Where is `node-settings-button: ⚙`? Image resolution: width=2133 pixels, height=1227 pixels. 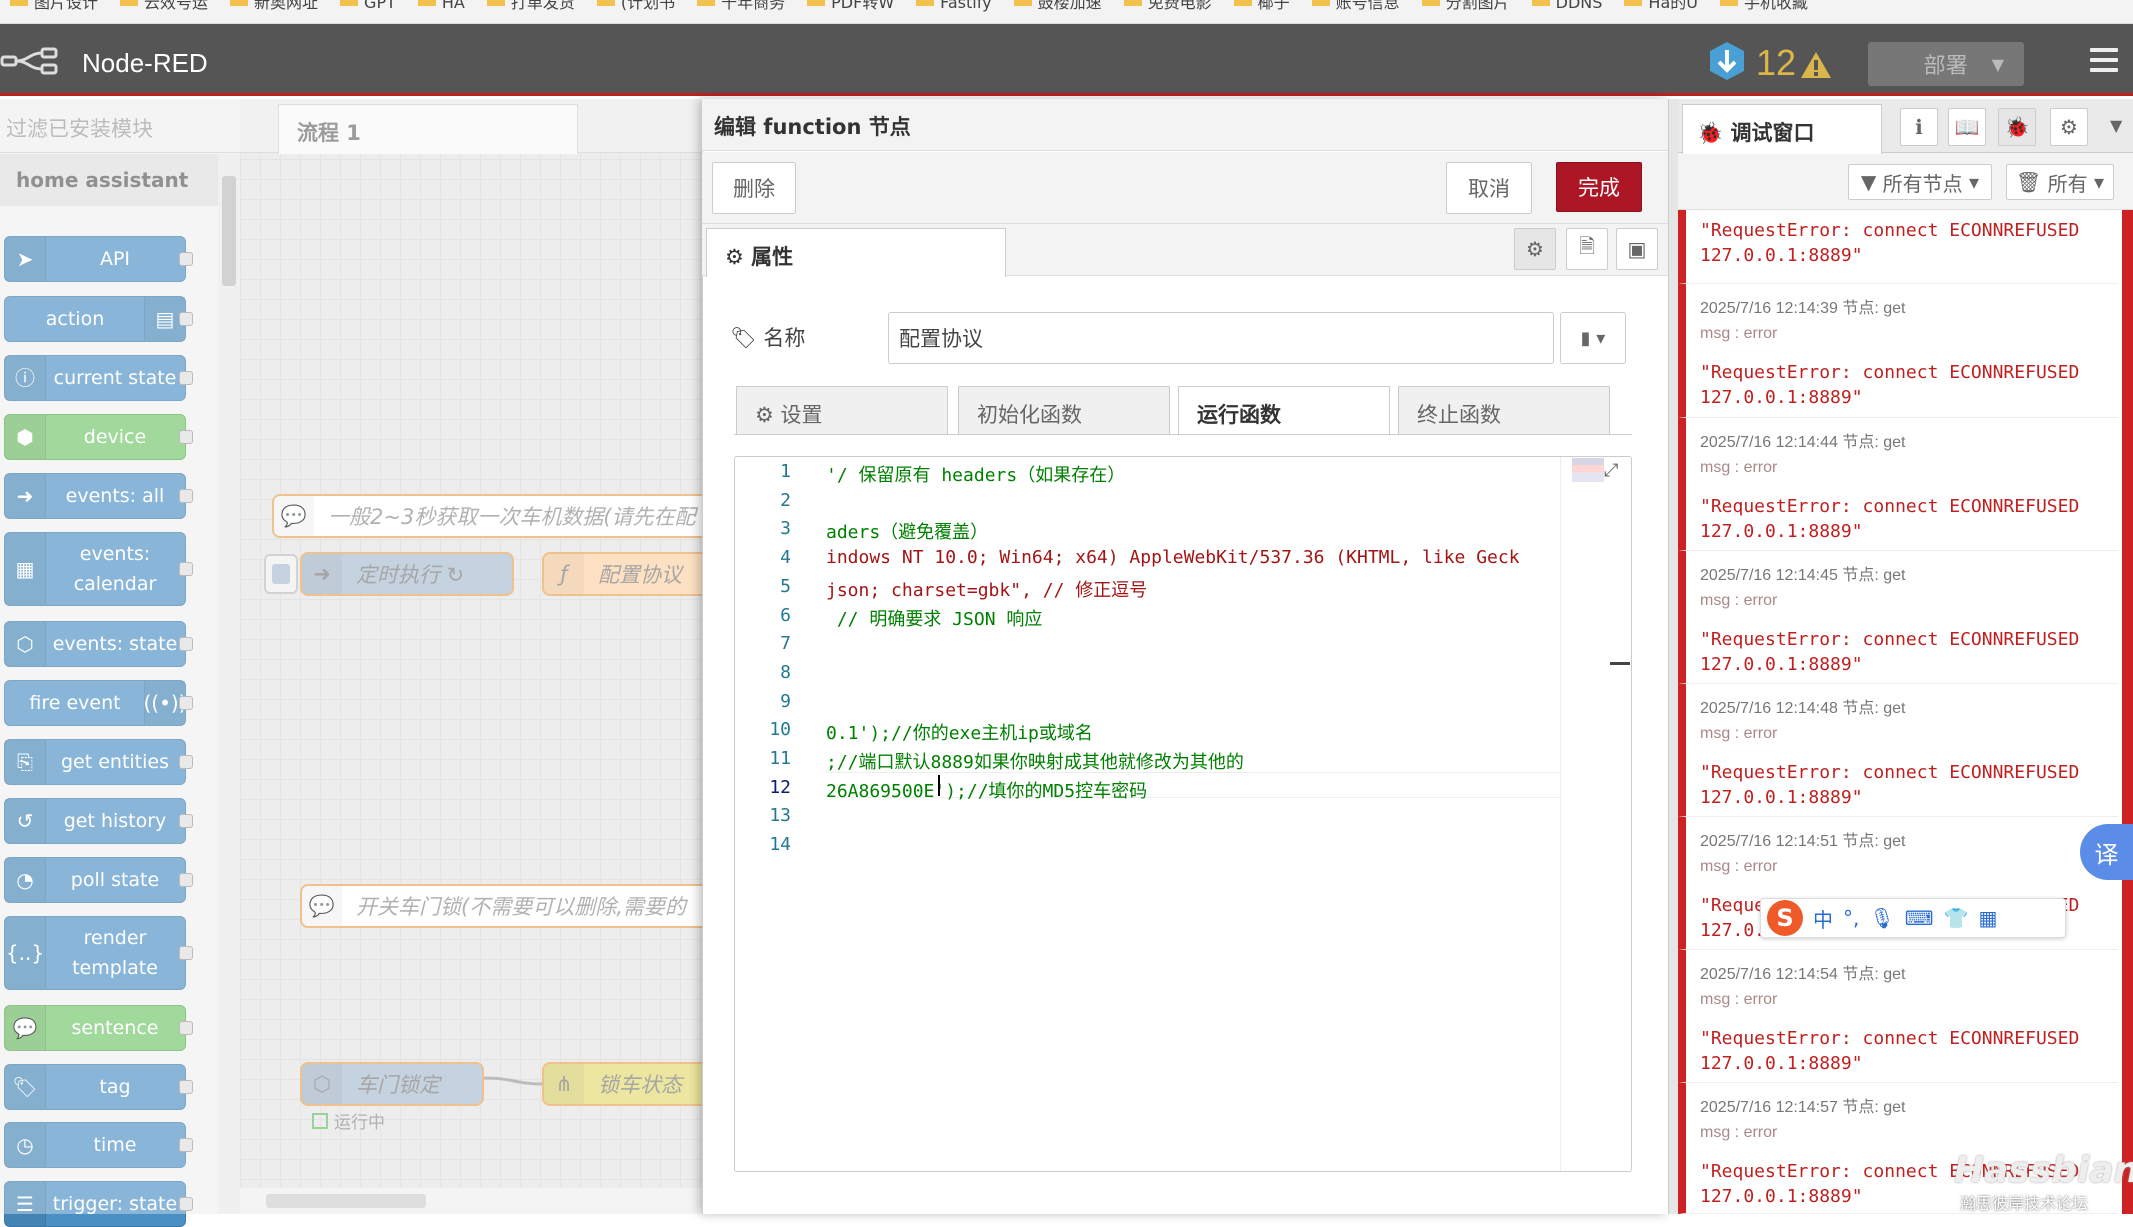 node-settings-button: ⚙ is located at coordinates (1535, 249).